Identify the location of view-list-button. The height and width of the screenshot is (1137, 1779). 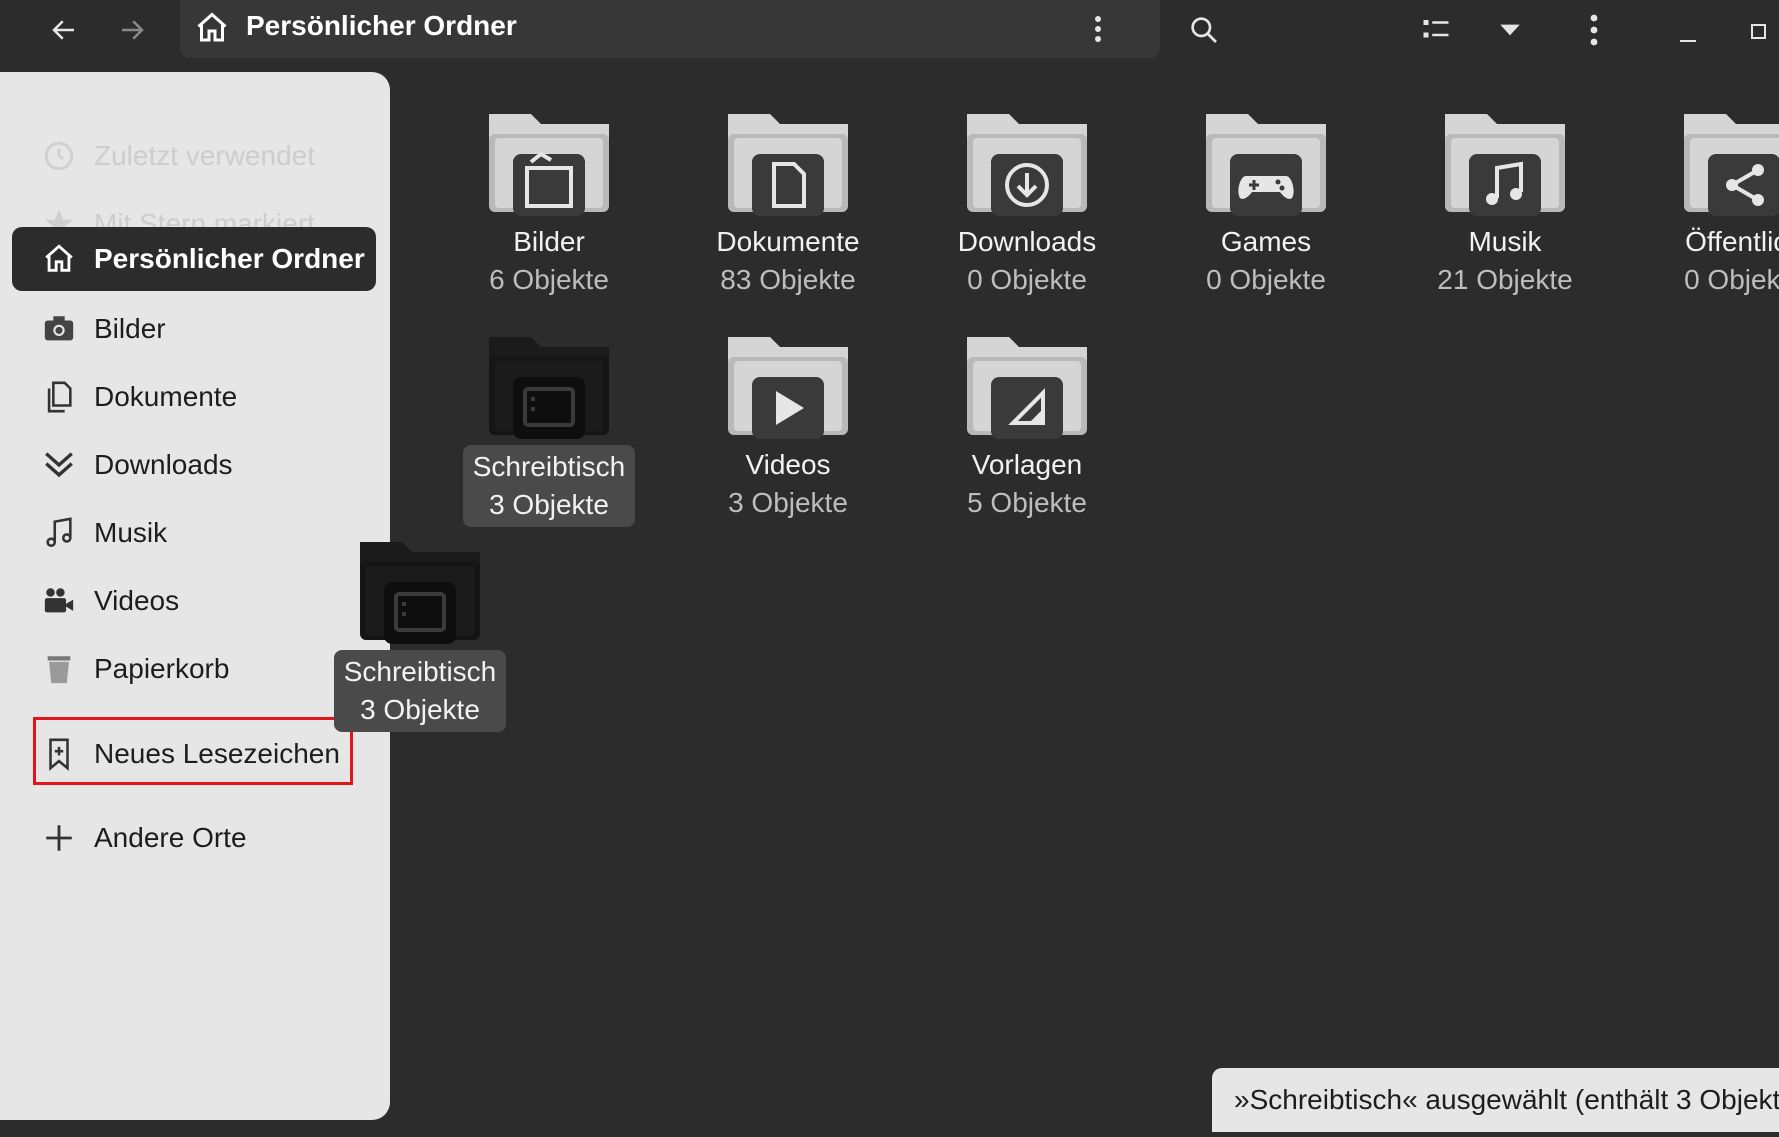
(1436, 30).